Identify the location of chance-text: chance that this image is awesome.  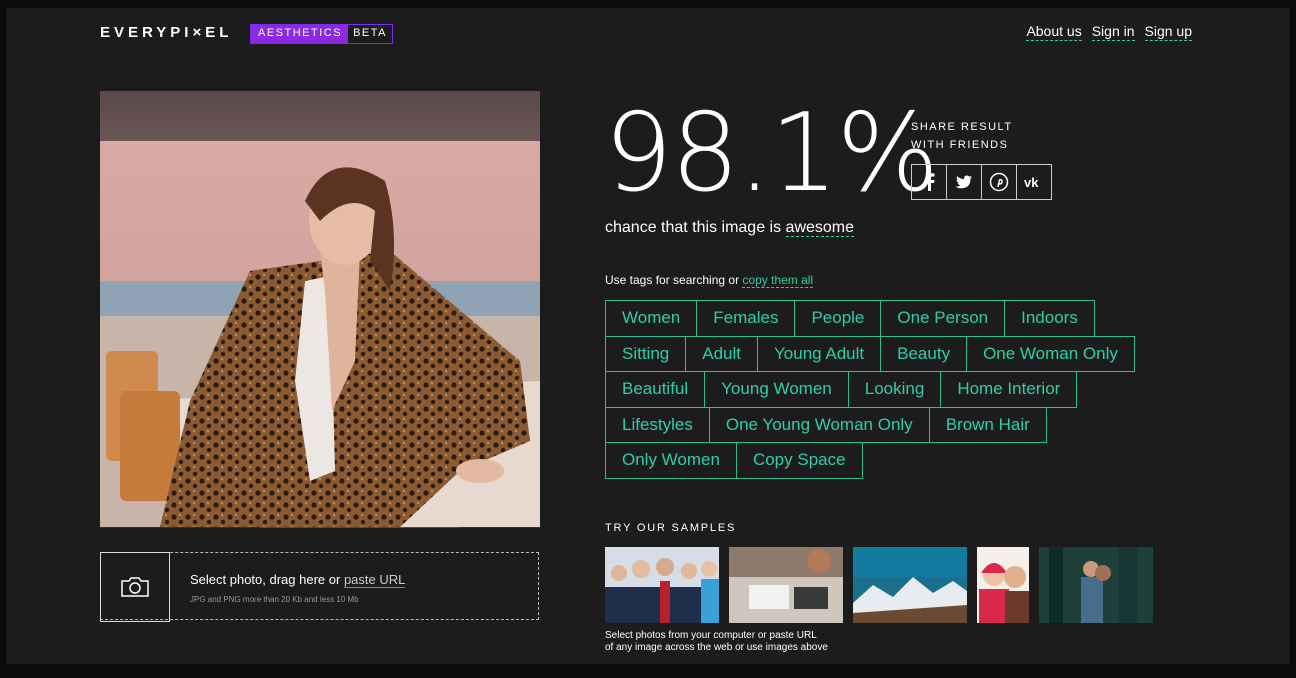
(730, 228).